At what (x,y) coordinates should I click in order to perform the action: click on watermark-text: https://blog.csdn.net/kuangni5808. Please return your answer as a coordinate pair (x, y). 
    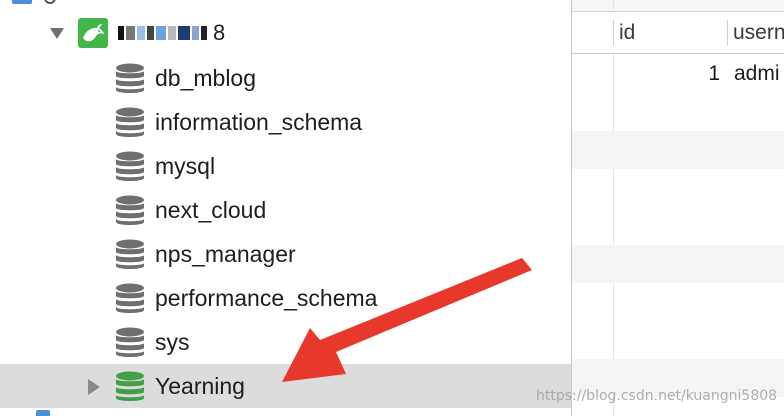
    Looking at the image, I should click on (657, 396).